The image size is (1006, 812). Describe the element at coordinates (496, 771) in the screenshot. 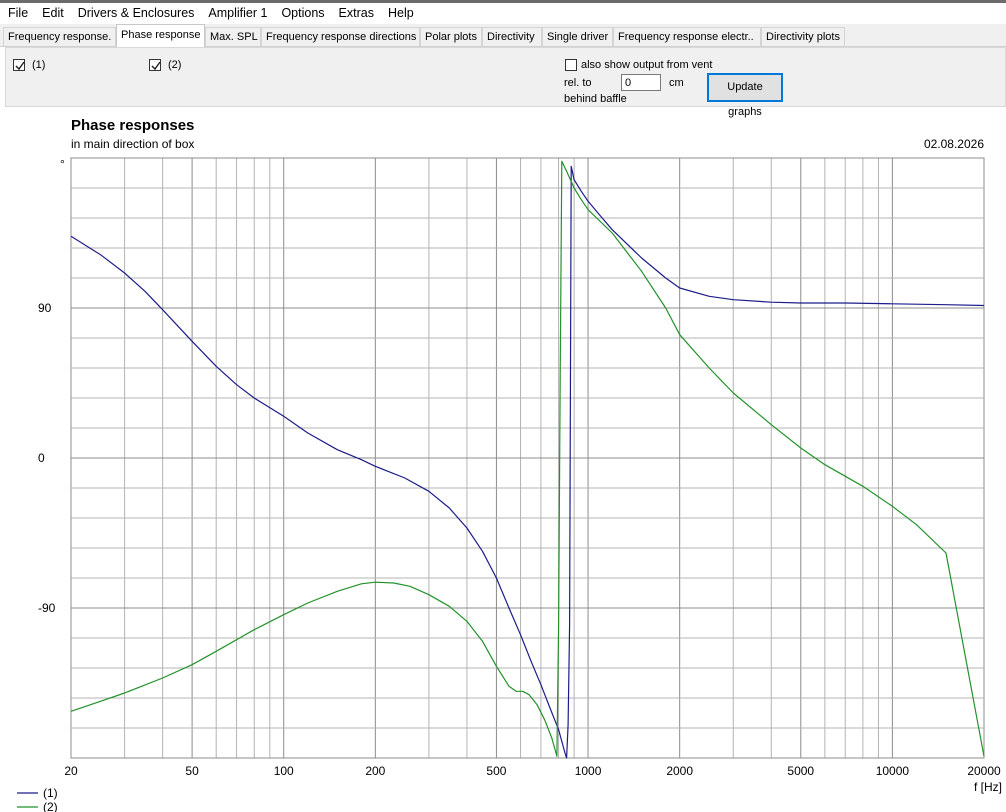

I see `x-tick-label: 500` at that location.